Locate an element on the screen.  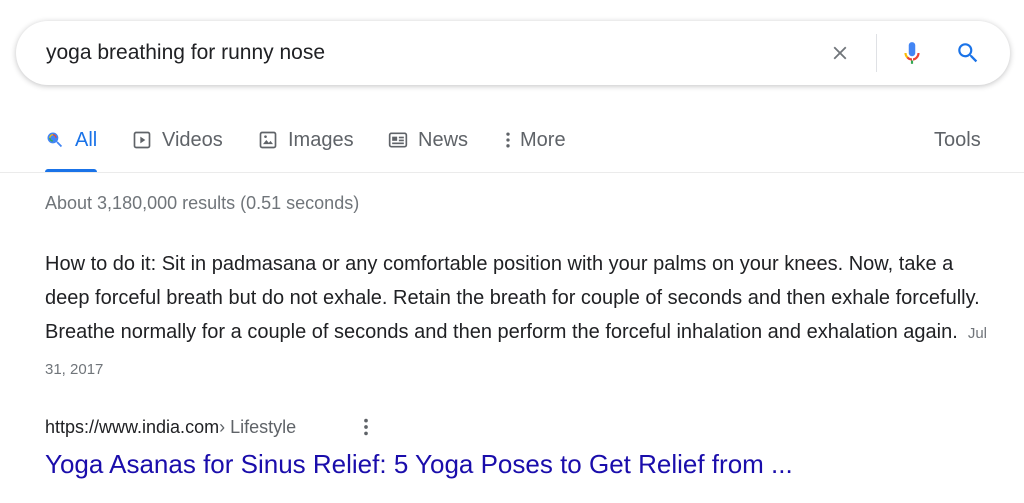
tab-label: Videos is located at coordinates (192, 139).